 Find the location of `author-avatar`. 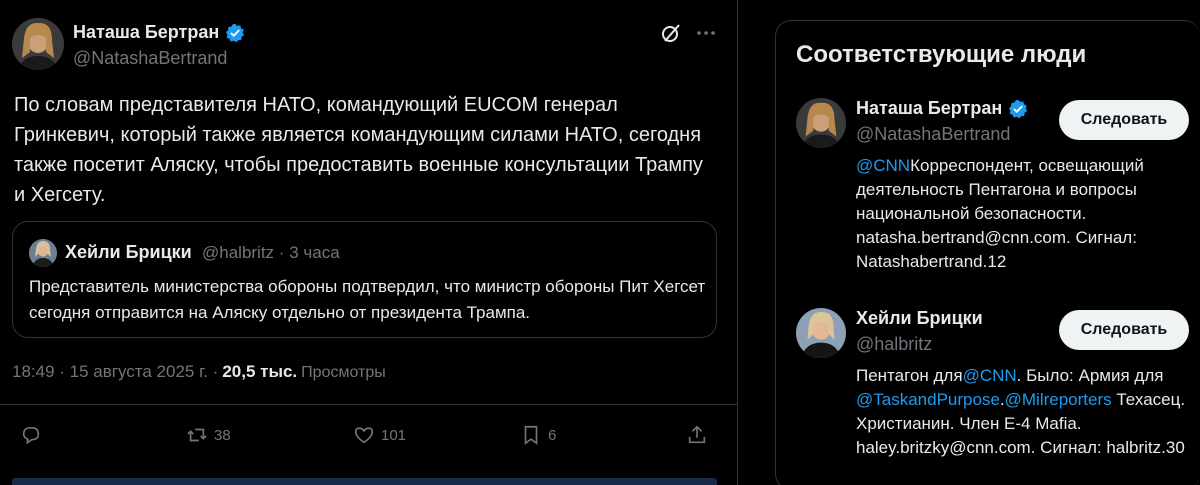

author-avatar is located at coordinates (38, 44).